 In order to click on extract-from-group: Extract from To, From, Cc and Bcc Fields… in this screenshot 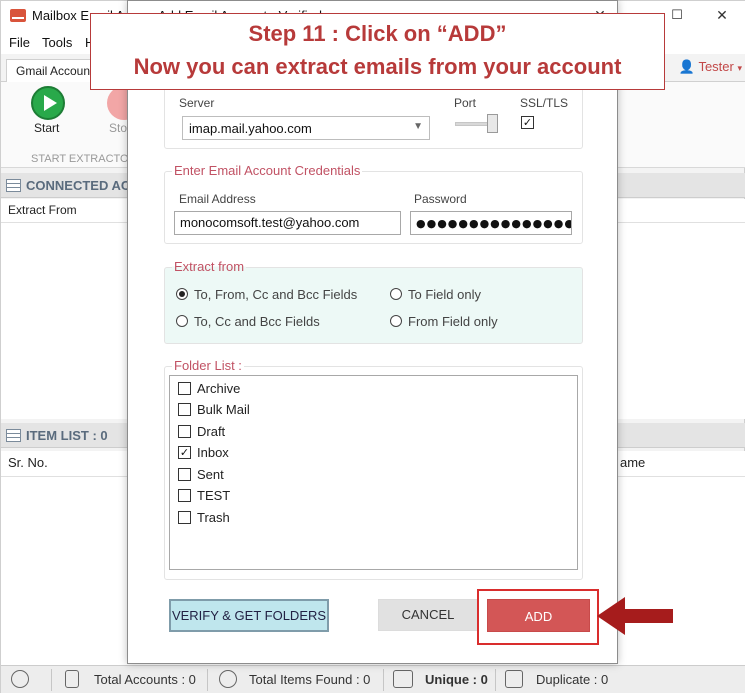, I will do `click(373, 301)`.